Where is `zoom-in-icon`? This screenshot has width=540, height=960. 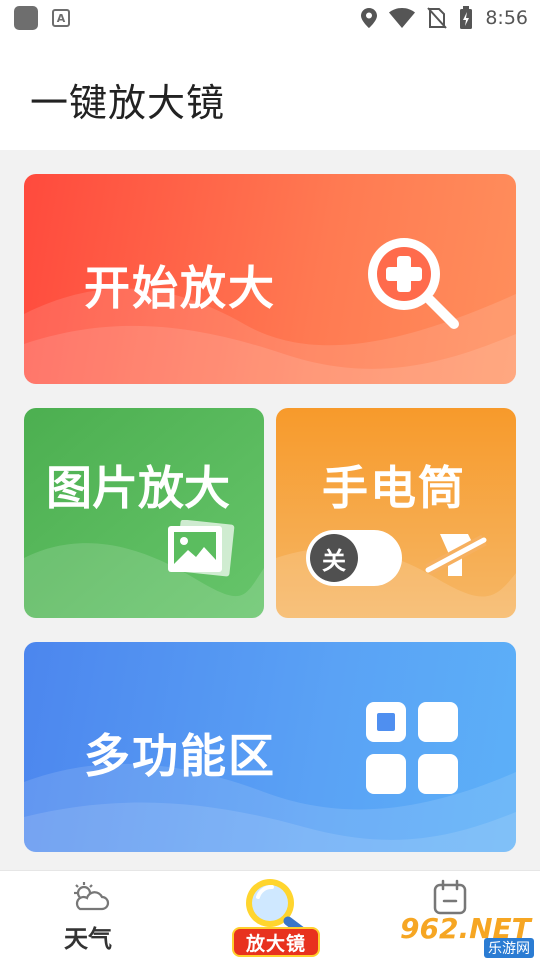 zoom-in-icon is located at coordinates (413, 283).